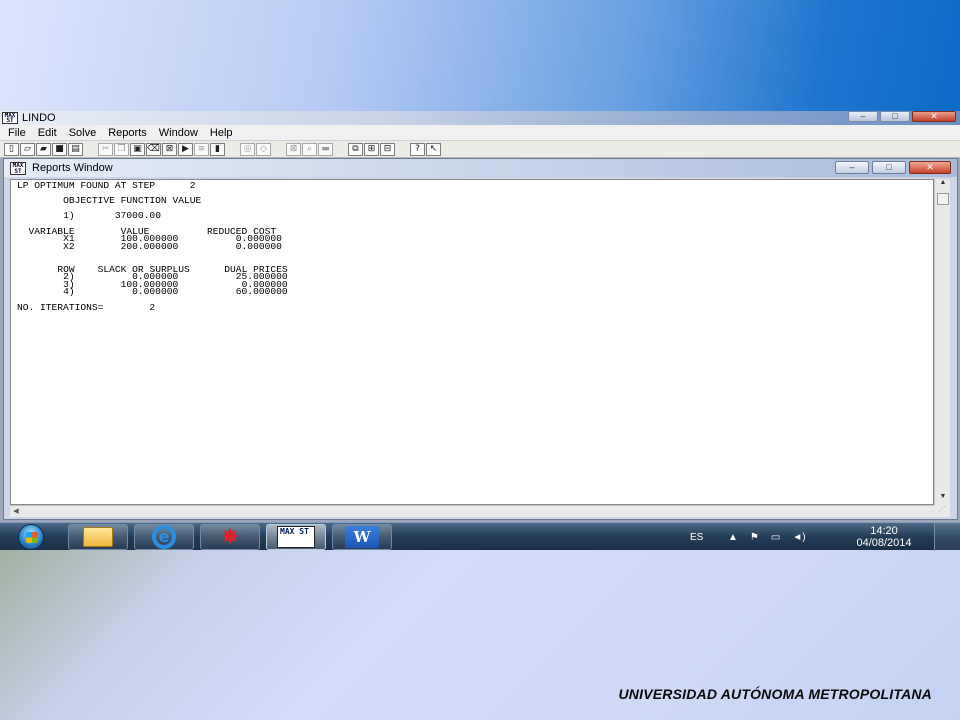 The width and height of the screenshot is (960, 720). What do you see at coordinates (86, 307) in the screenshot?
I see `iterations-line: NO. ITERATIONS= 2` at bounding box center [86, 307].